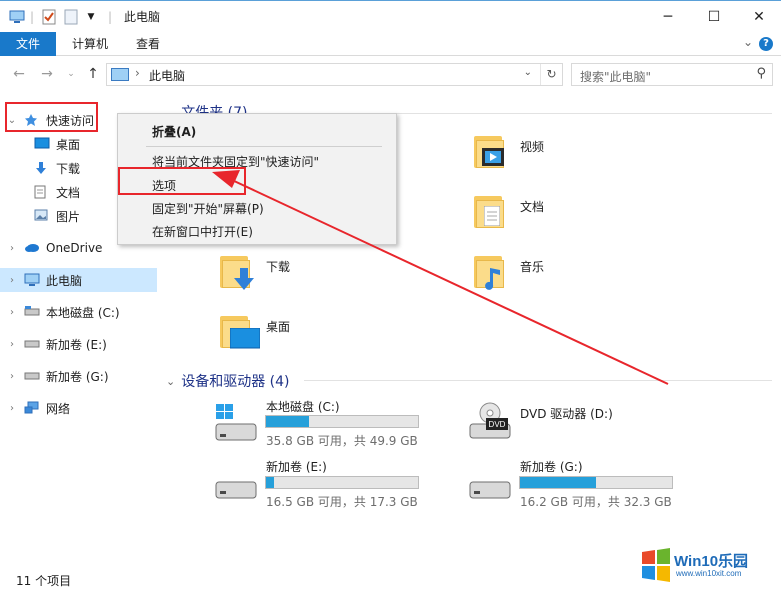 This screenshot has width=781, height=593. Describe the element at coordinates (709, 573) in the screenshot. I see `watermark-url: www.win10xit.com` at that location.